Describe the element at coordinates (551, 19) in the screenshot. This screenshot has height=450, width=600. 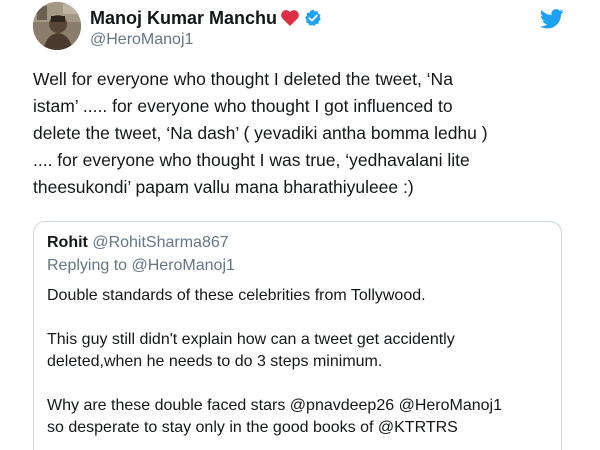
I see `twitter-bird-icon` at that location.